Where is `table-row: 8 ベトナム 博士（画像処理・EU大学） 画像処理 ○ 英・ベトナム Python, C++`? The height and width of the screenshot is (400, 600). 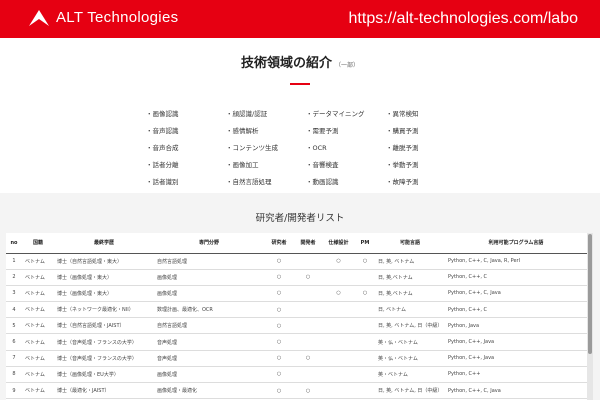
table-row: 8 ベトナム 博士（画像処理・EU大学） 画像処理 ○ 英・ベトナム Python, C++ is located at coordinates (296, 375).